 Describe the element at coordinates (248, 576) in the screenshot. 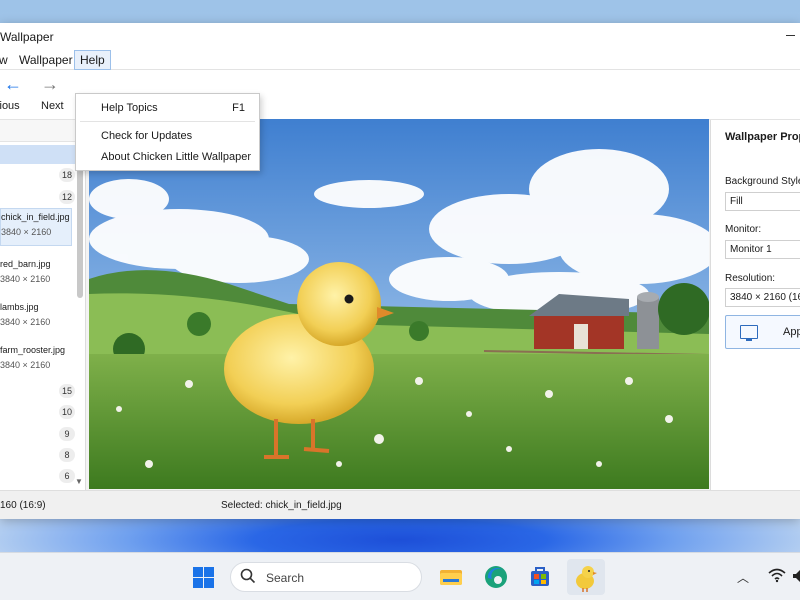

I see `search-icon` at that location.